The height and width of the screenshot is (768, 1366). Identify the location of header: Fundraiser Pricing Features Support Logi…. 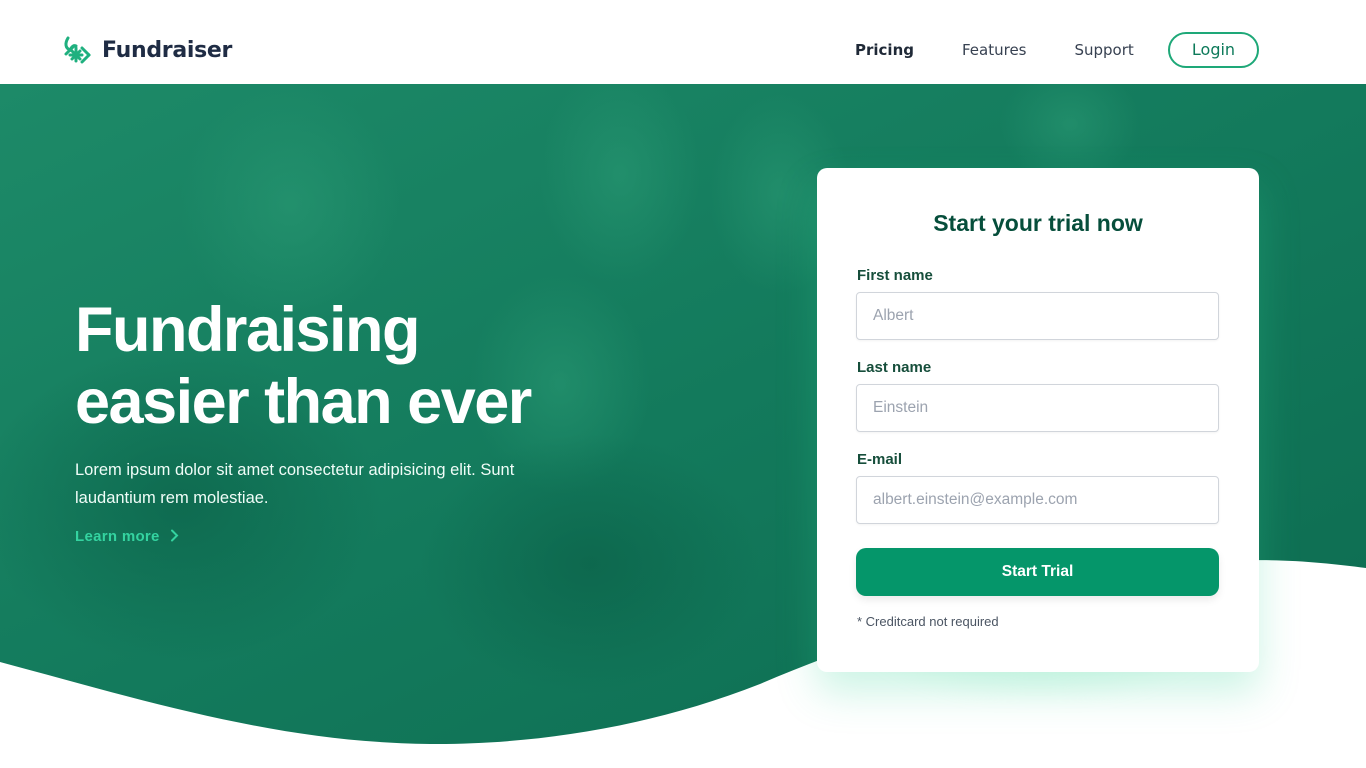
(683, 42).